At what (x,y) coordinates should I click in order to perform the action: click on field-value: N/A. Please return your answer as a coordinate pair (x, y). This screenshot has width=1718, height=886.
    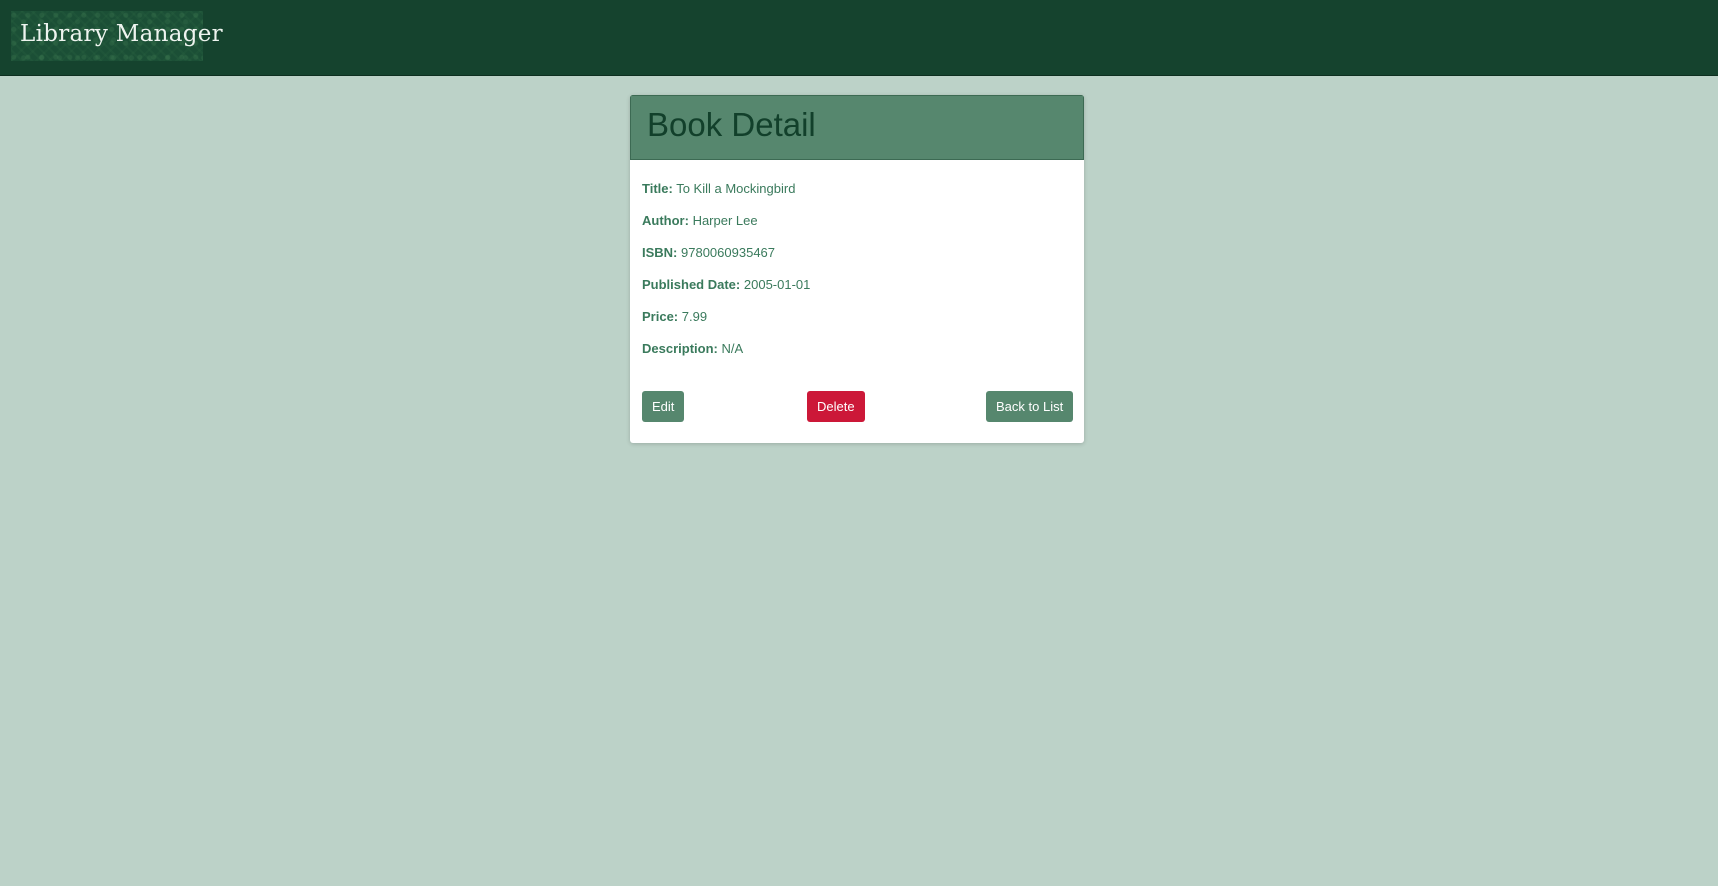
    Looking at the image, I should click on (732, 348).